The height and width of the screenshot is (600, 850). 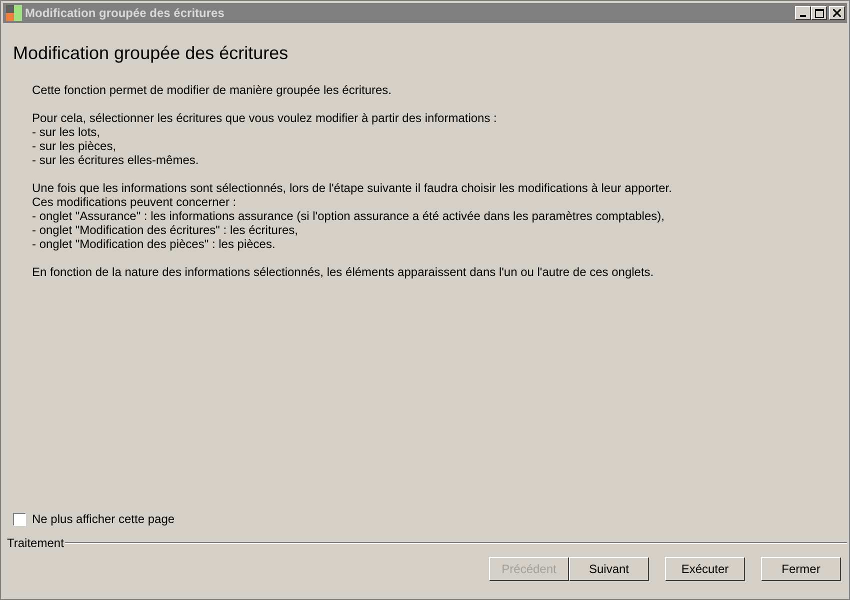 I want to click on dialog-button: Fermer, so click(x=801, y=569).